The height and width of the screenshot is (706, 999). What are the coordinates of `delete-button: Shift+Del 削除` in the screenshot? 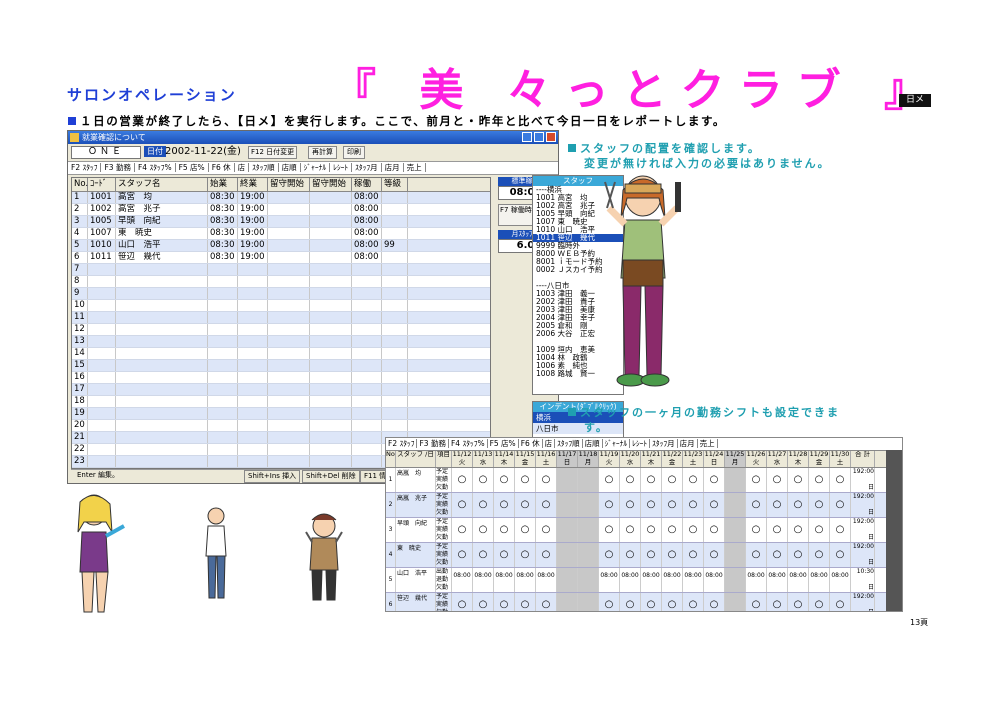 It's located at (331, 476).